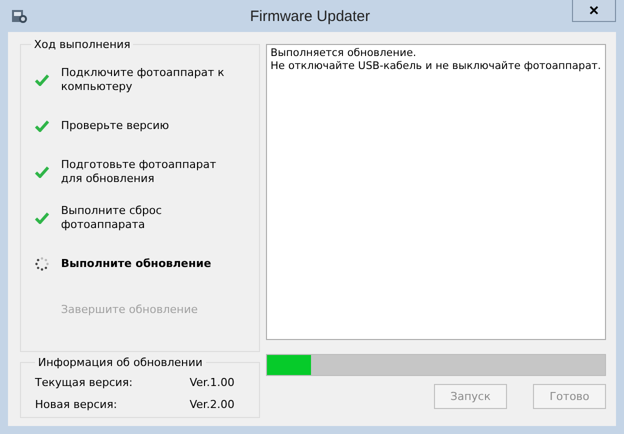  What do you see at coordinates (19, 16) in the screenshot?
I see `app-icon` at bounding box center [19, 16].